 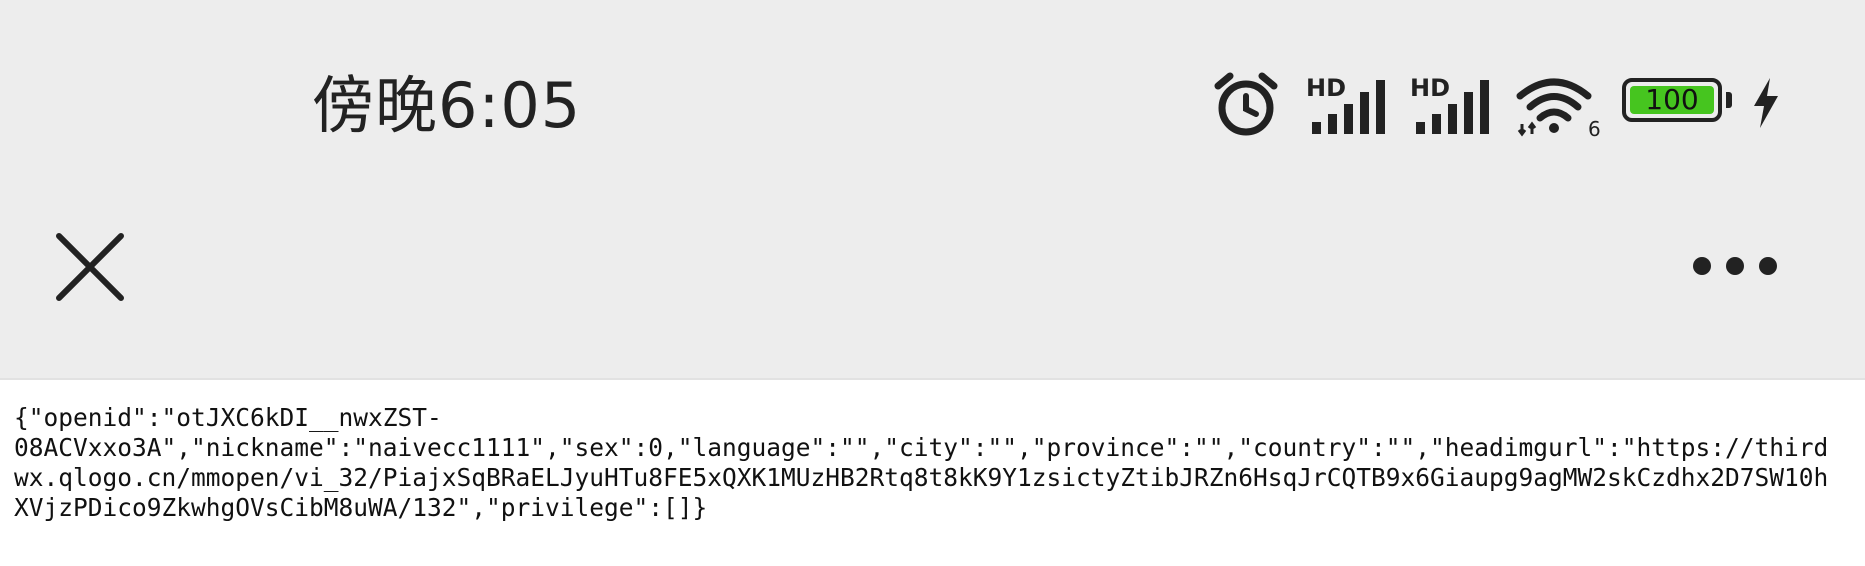 I want to click on divider, so click(x=932, y=379).